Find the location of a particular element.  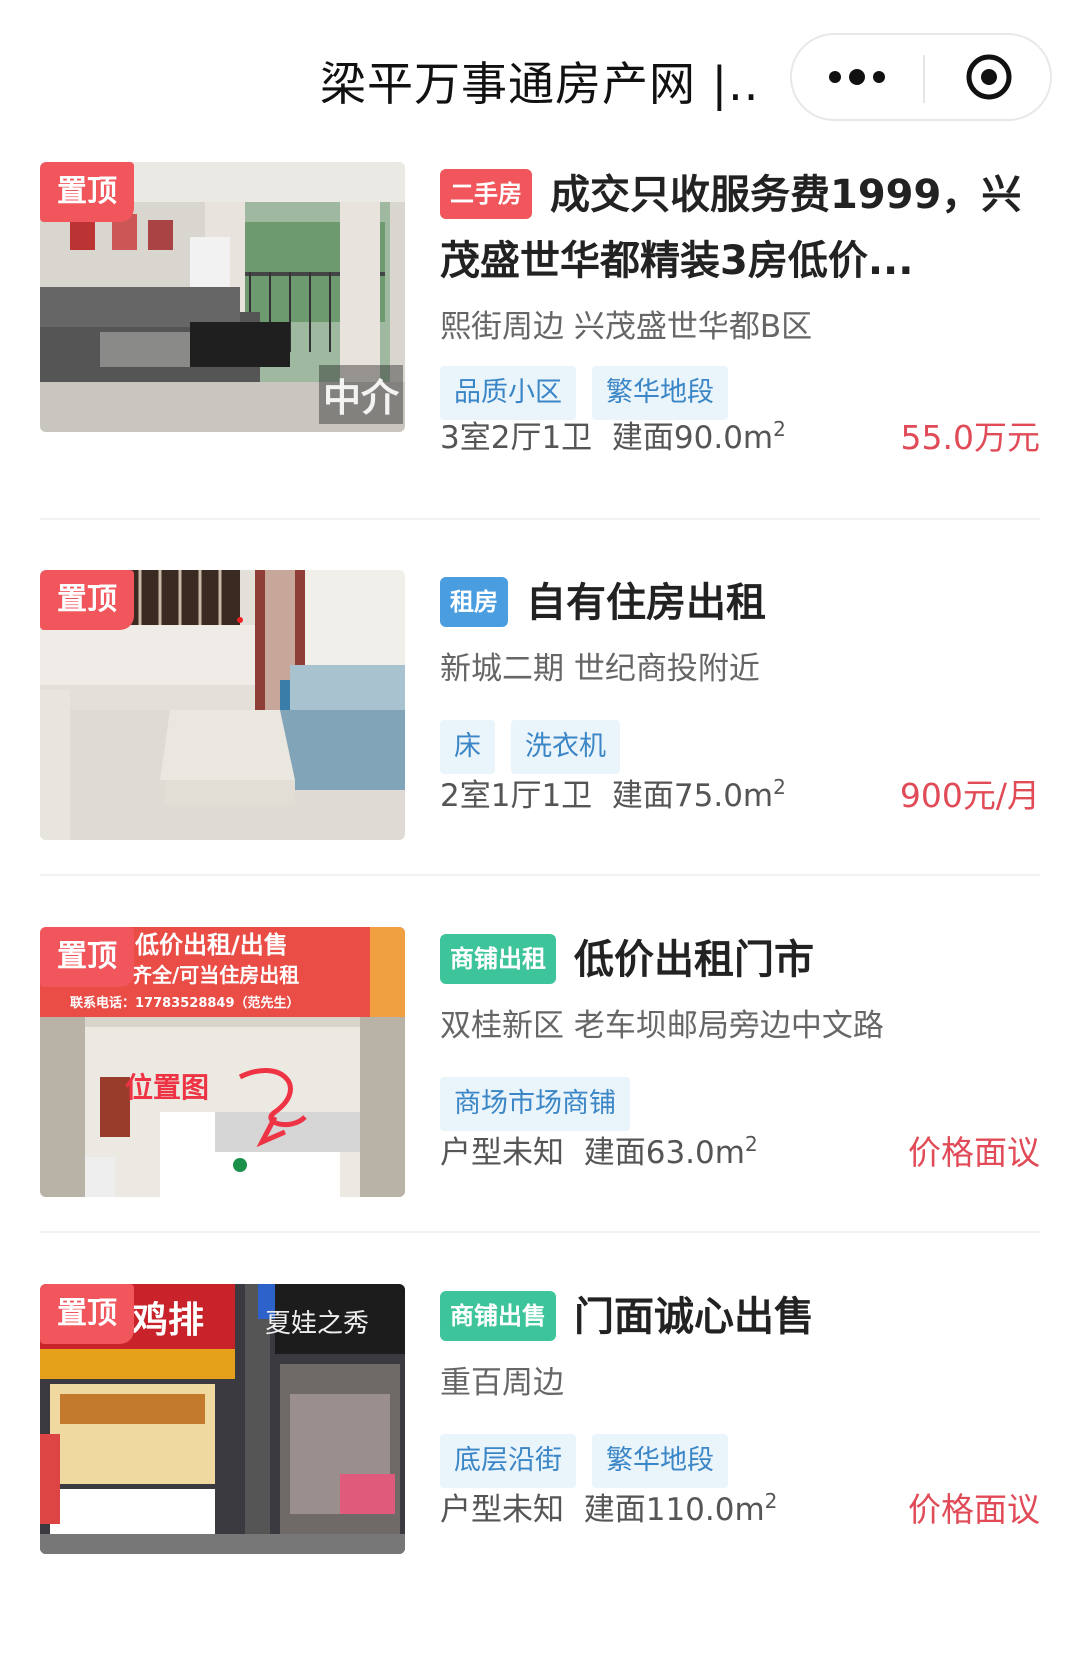

listing-address: 双桂新区 老车坝邮局旁边中文路 is located at coordinates (662, 1026).